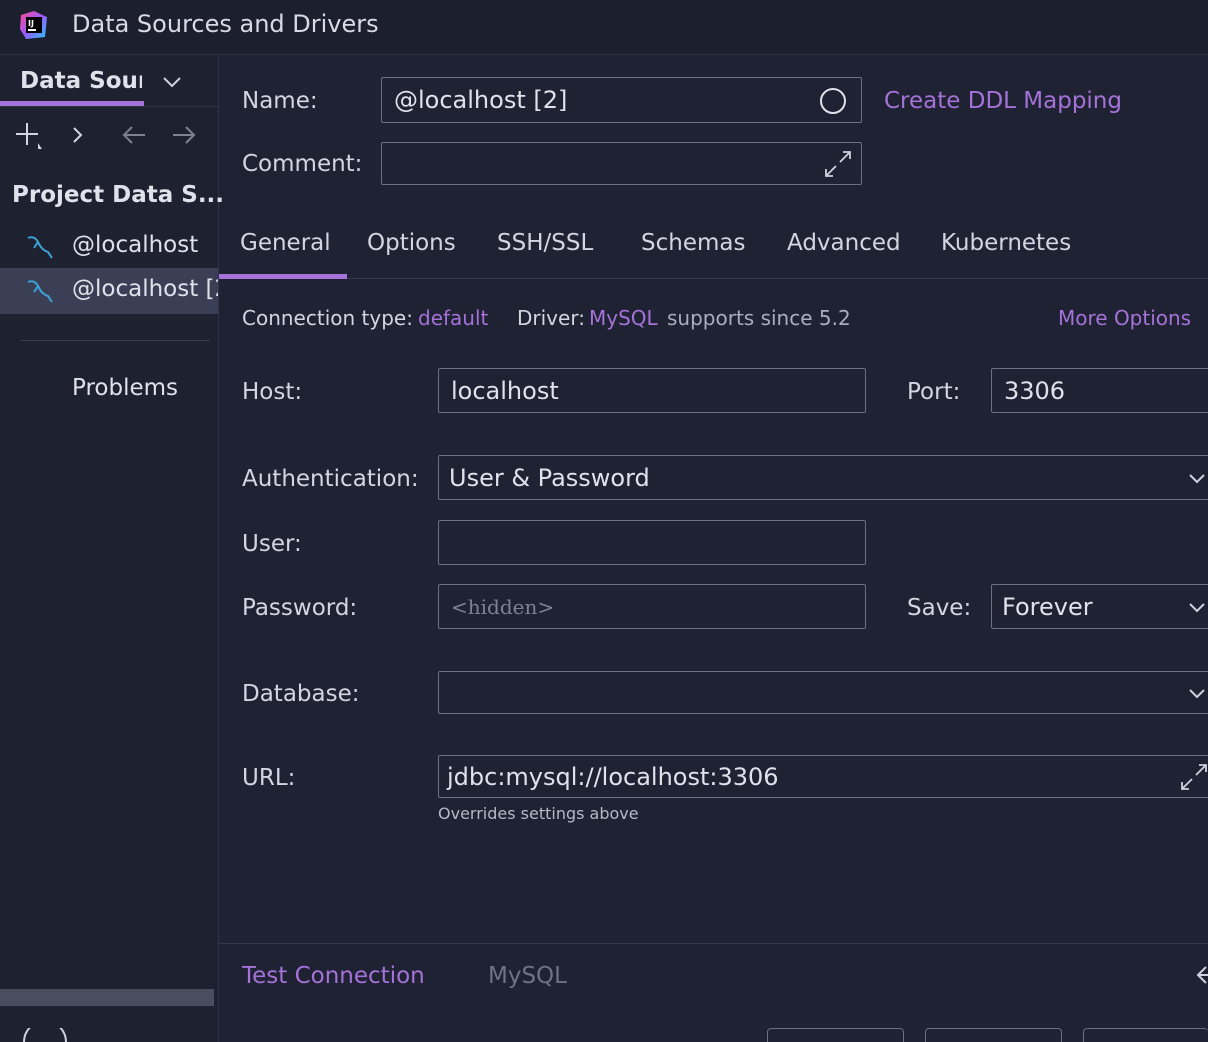 This screenshot has width=1208, height=1042. I want to click on window-title: Data Sources and Drivers, so click(225, 24).